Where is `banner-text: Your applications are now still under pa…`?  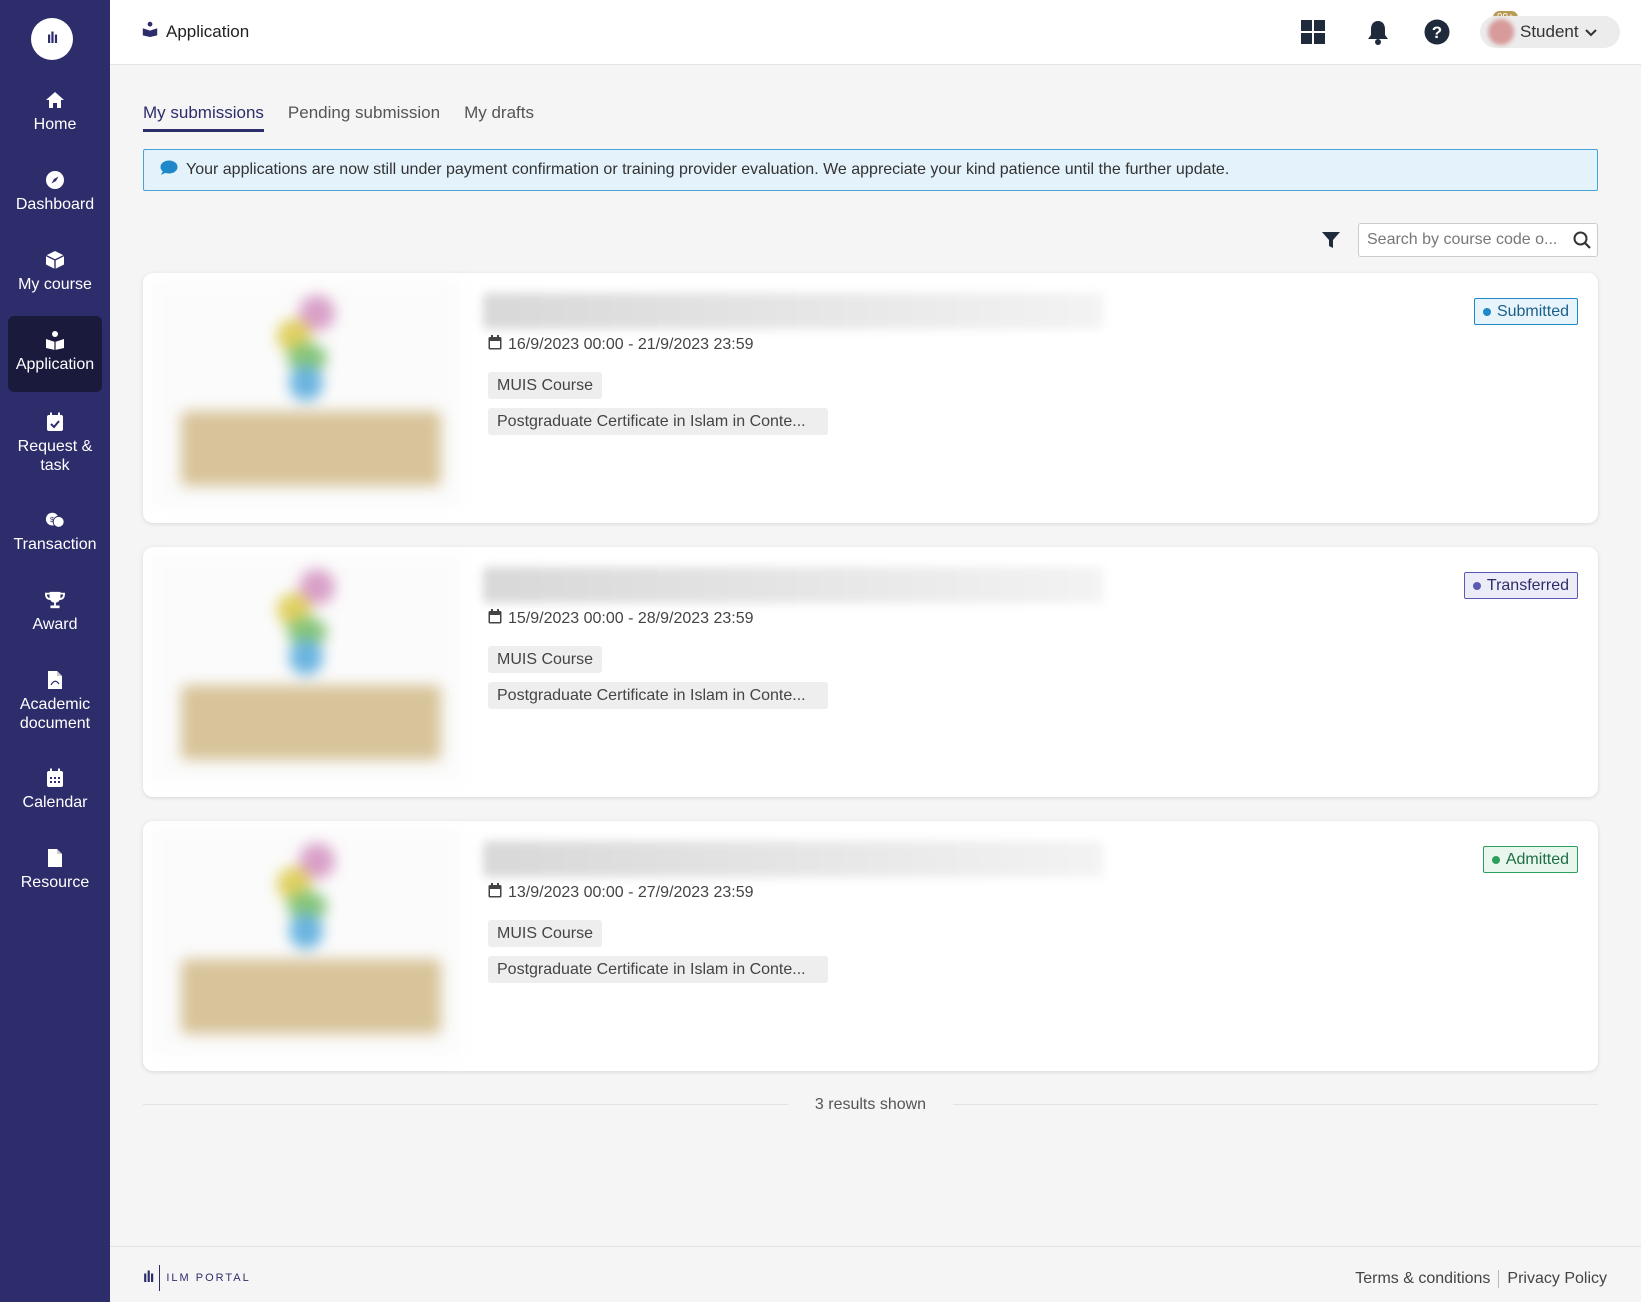
banner-text: Your applications are now still under pa… is located at coordinates (708, 169).